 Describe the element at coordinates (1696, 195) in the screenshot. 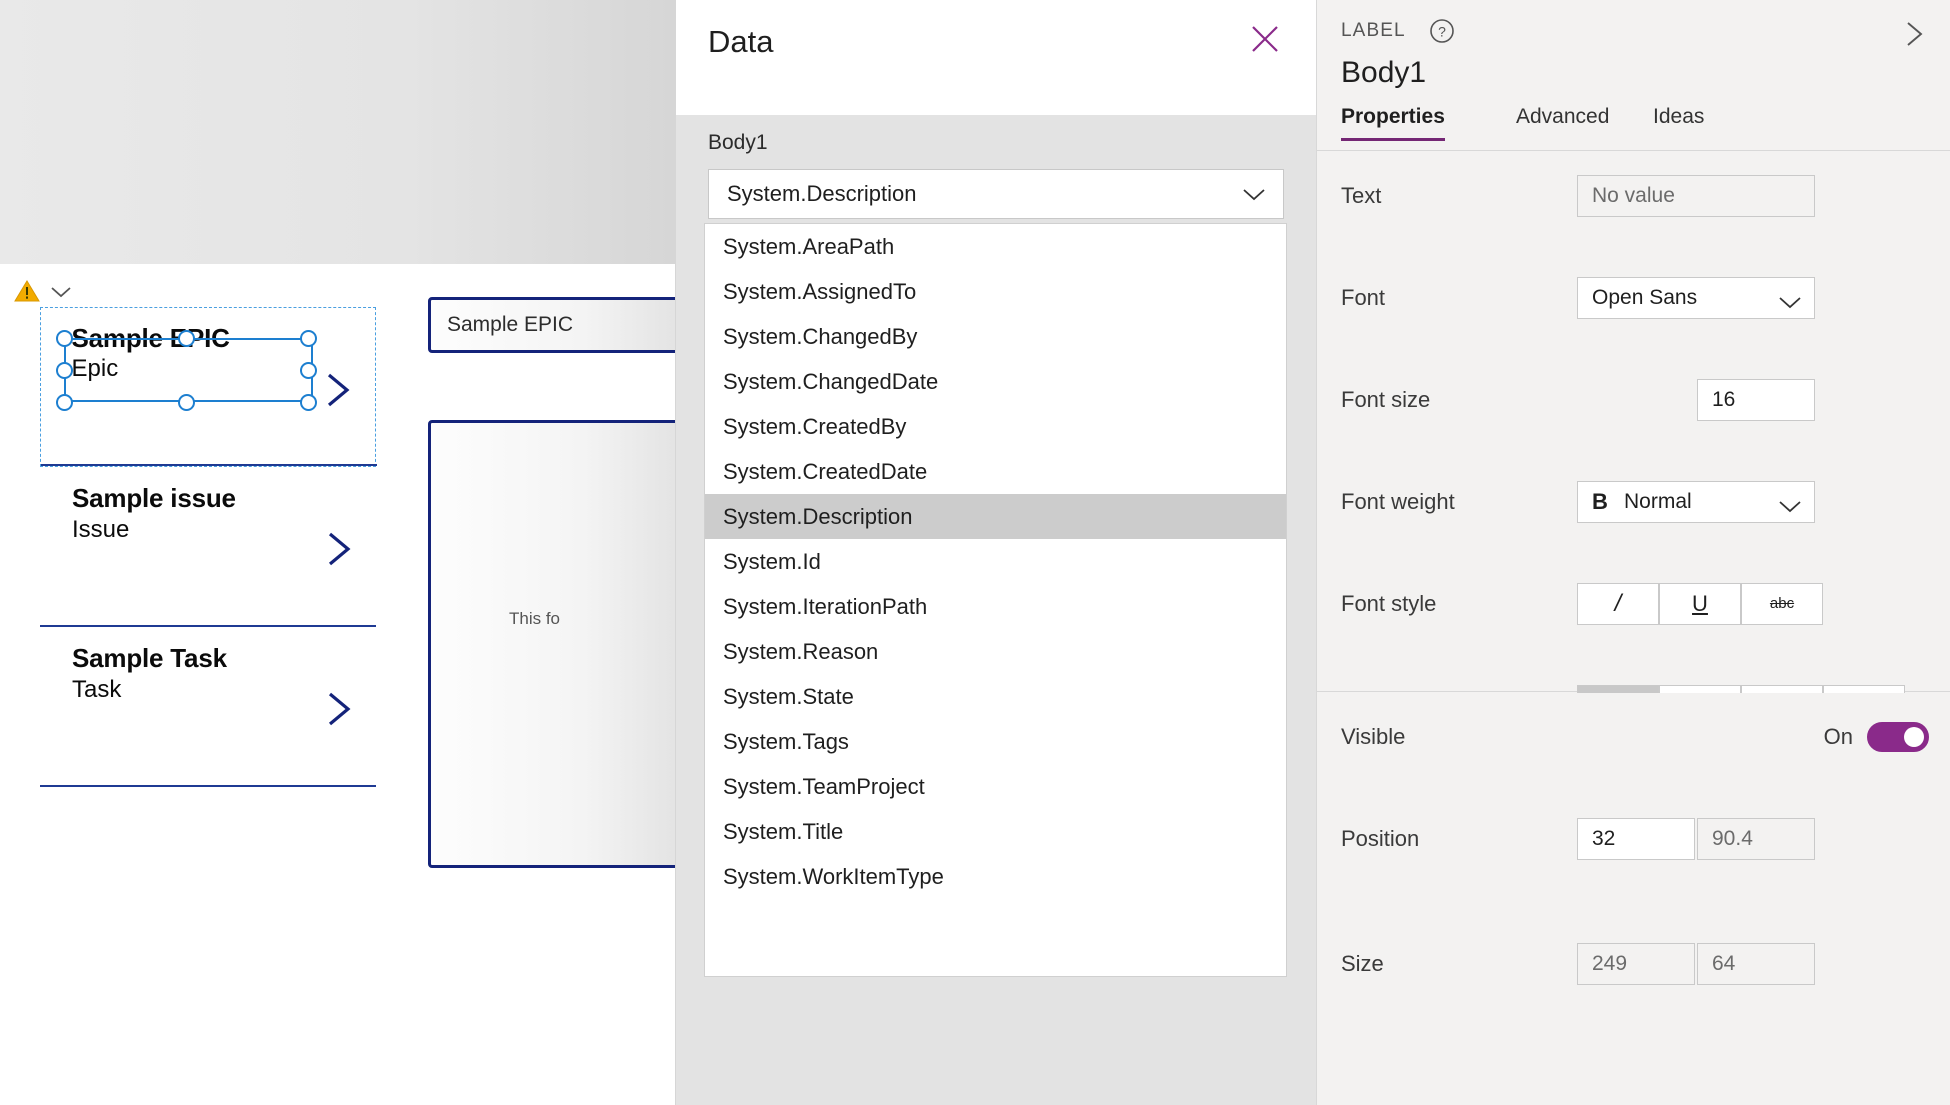

I see `text-input: No value` at that location.